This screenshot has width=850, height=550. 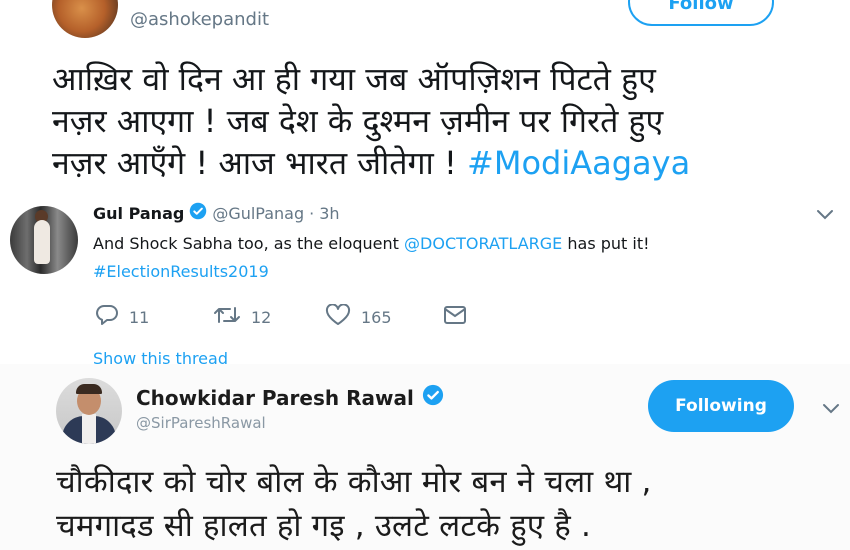 What do you see at coordinates (249, 243) in the screenshot?
I see `tweet-text-segment: And Shock Sabha too, as the eloquent` at bounding box center [249, 243].